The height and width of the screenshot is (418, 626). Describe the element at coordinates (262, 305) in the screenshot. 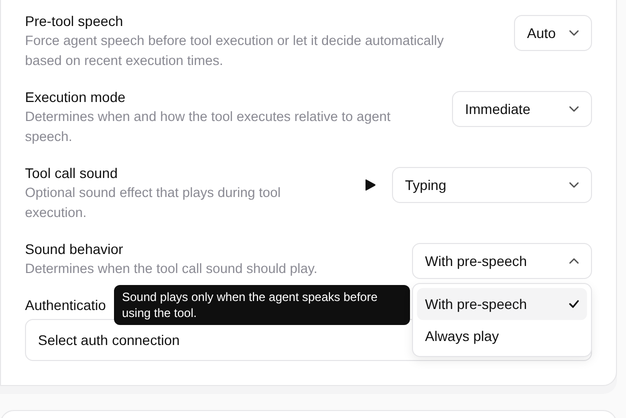

I see `tooltip: Sound plays only when the agent speaks before using the tool.` at that location.